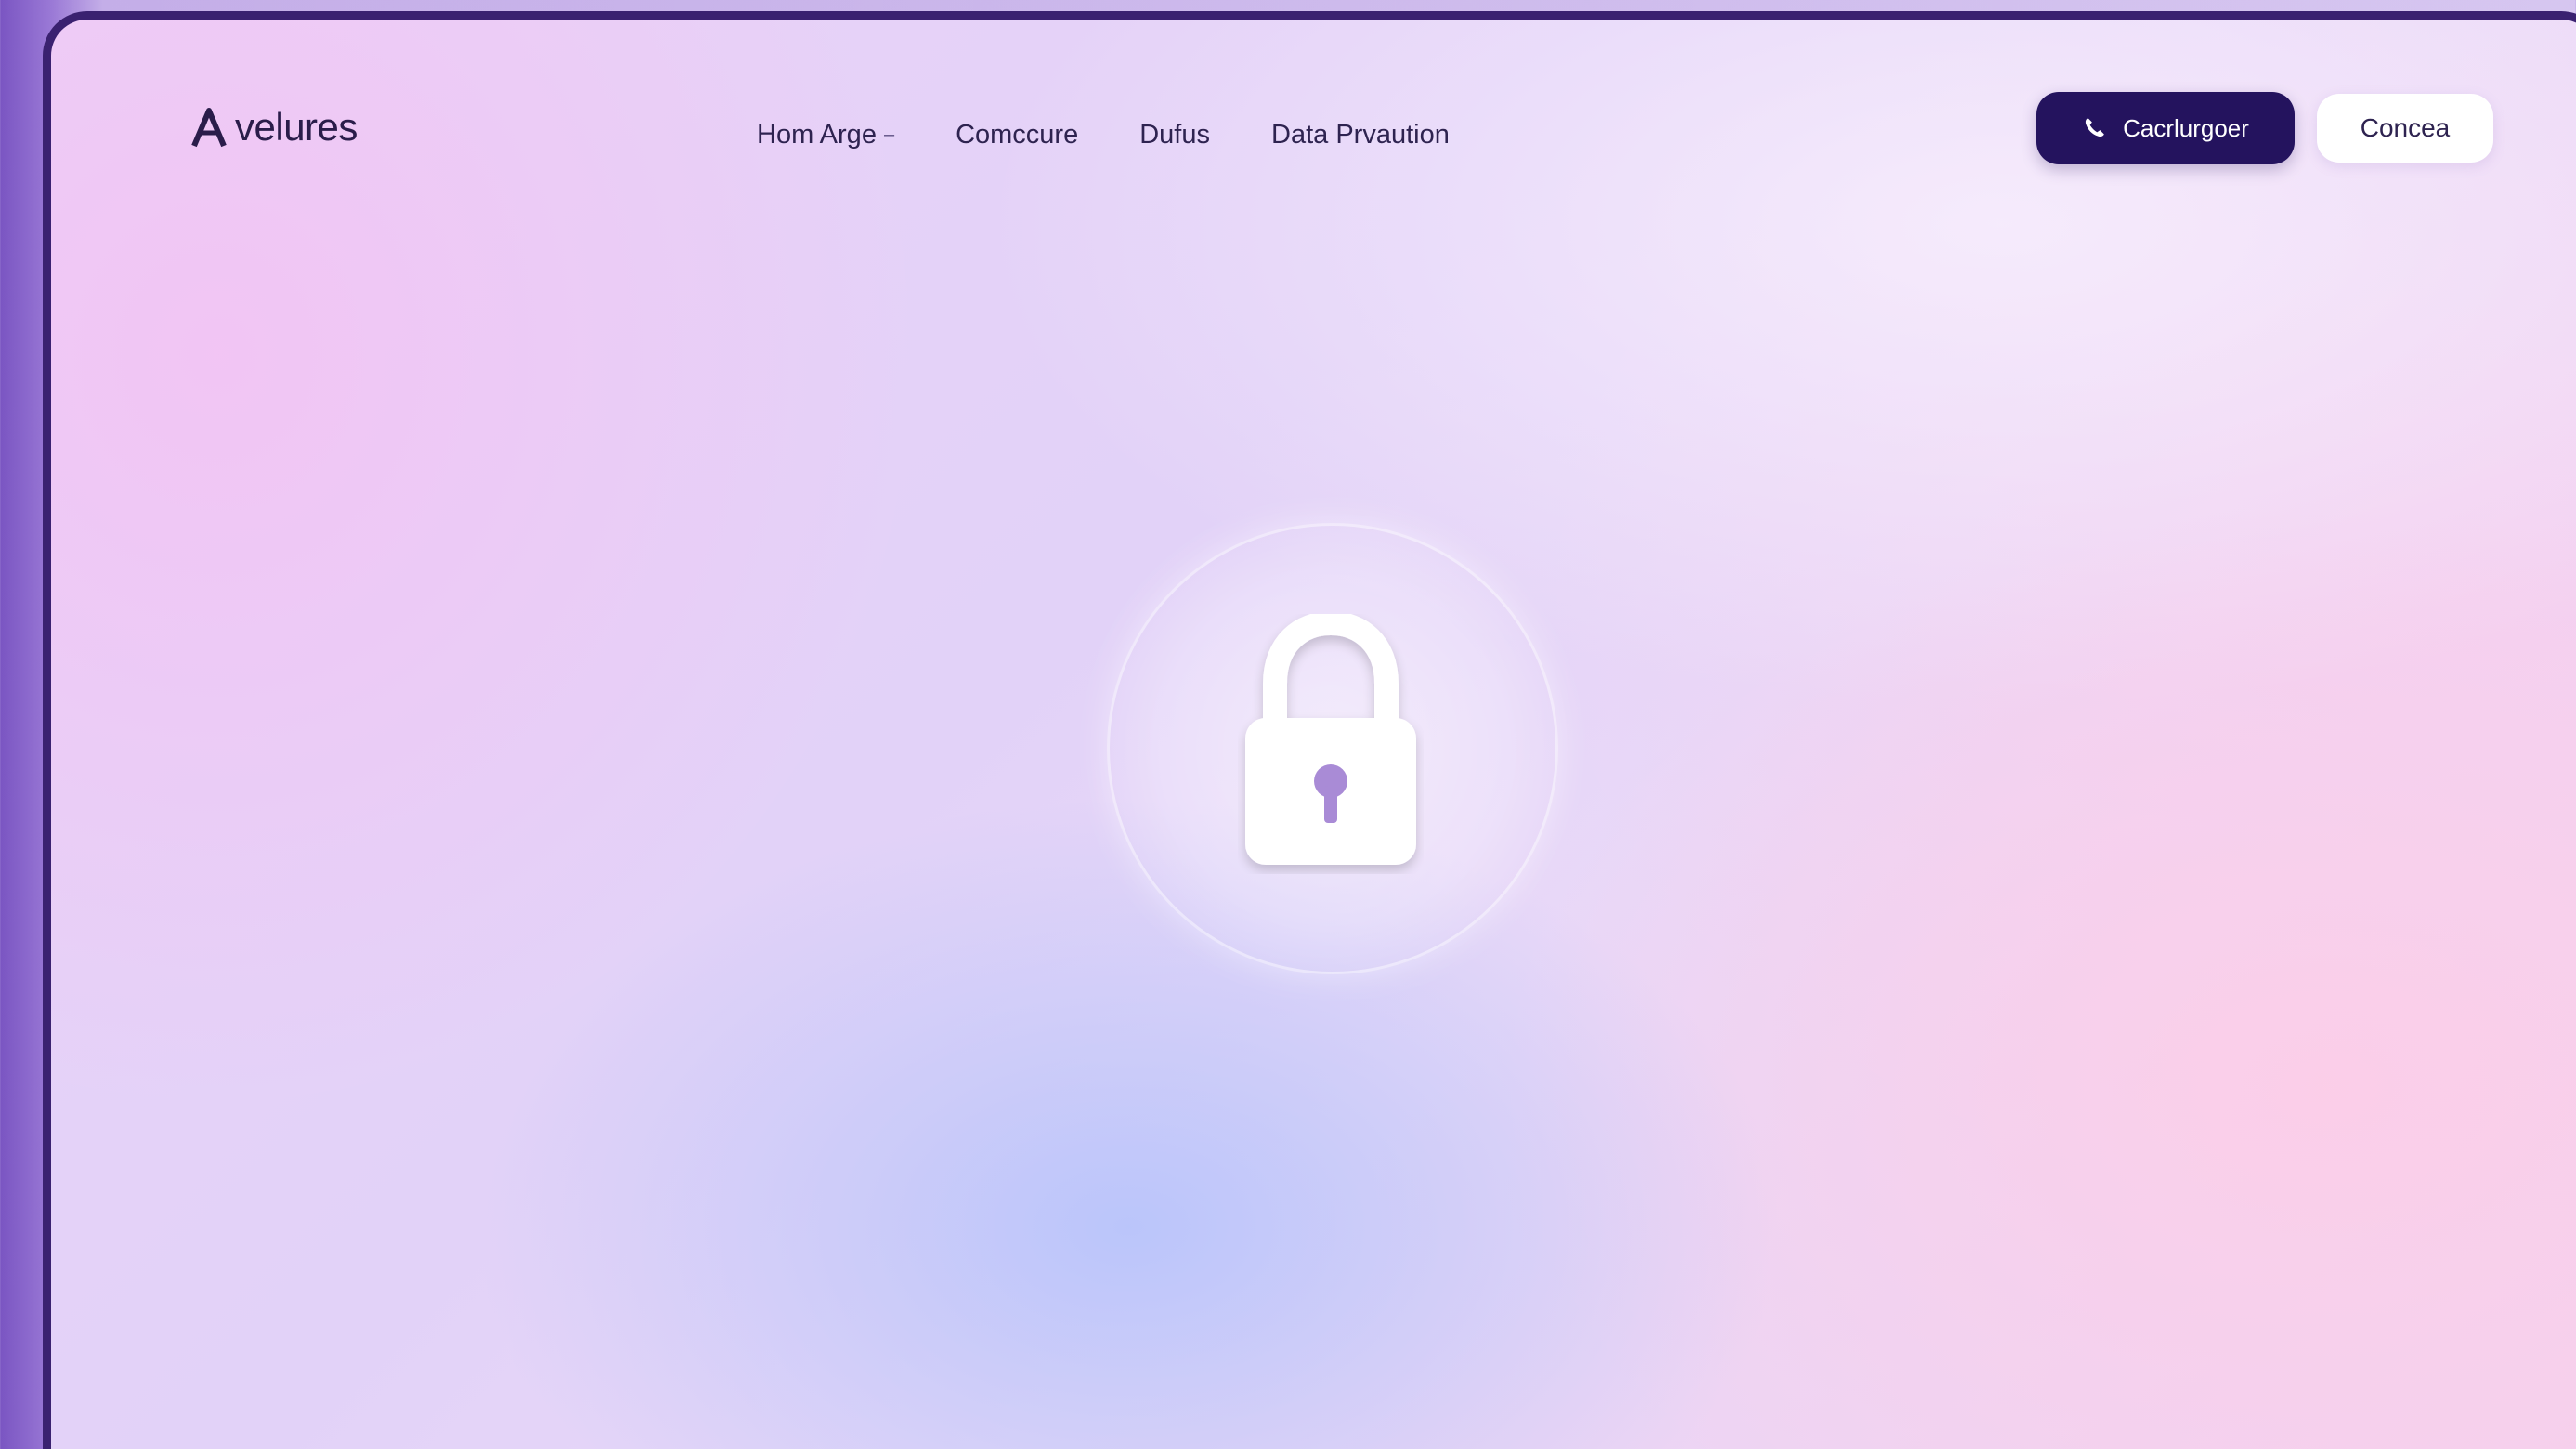  Describe the element at coordinates (1330, 739) in the screenshot. I see `lock-icon` at that location.